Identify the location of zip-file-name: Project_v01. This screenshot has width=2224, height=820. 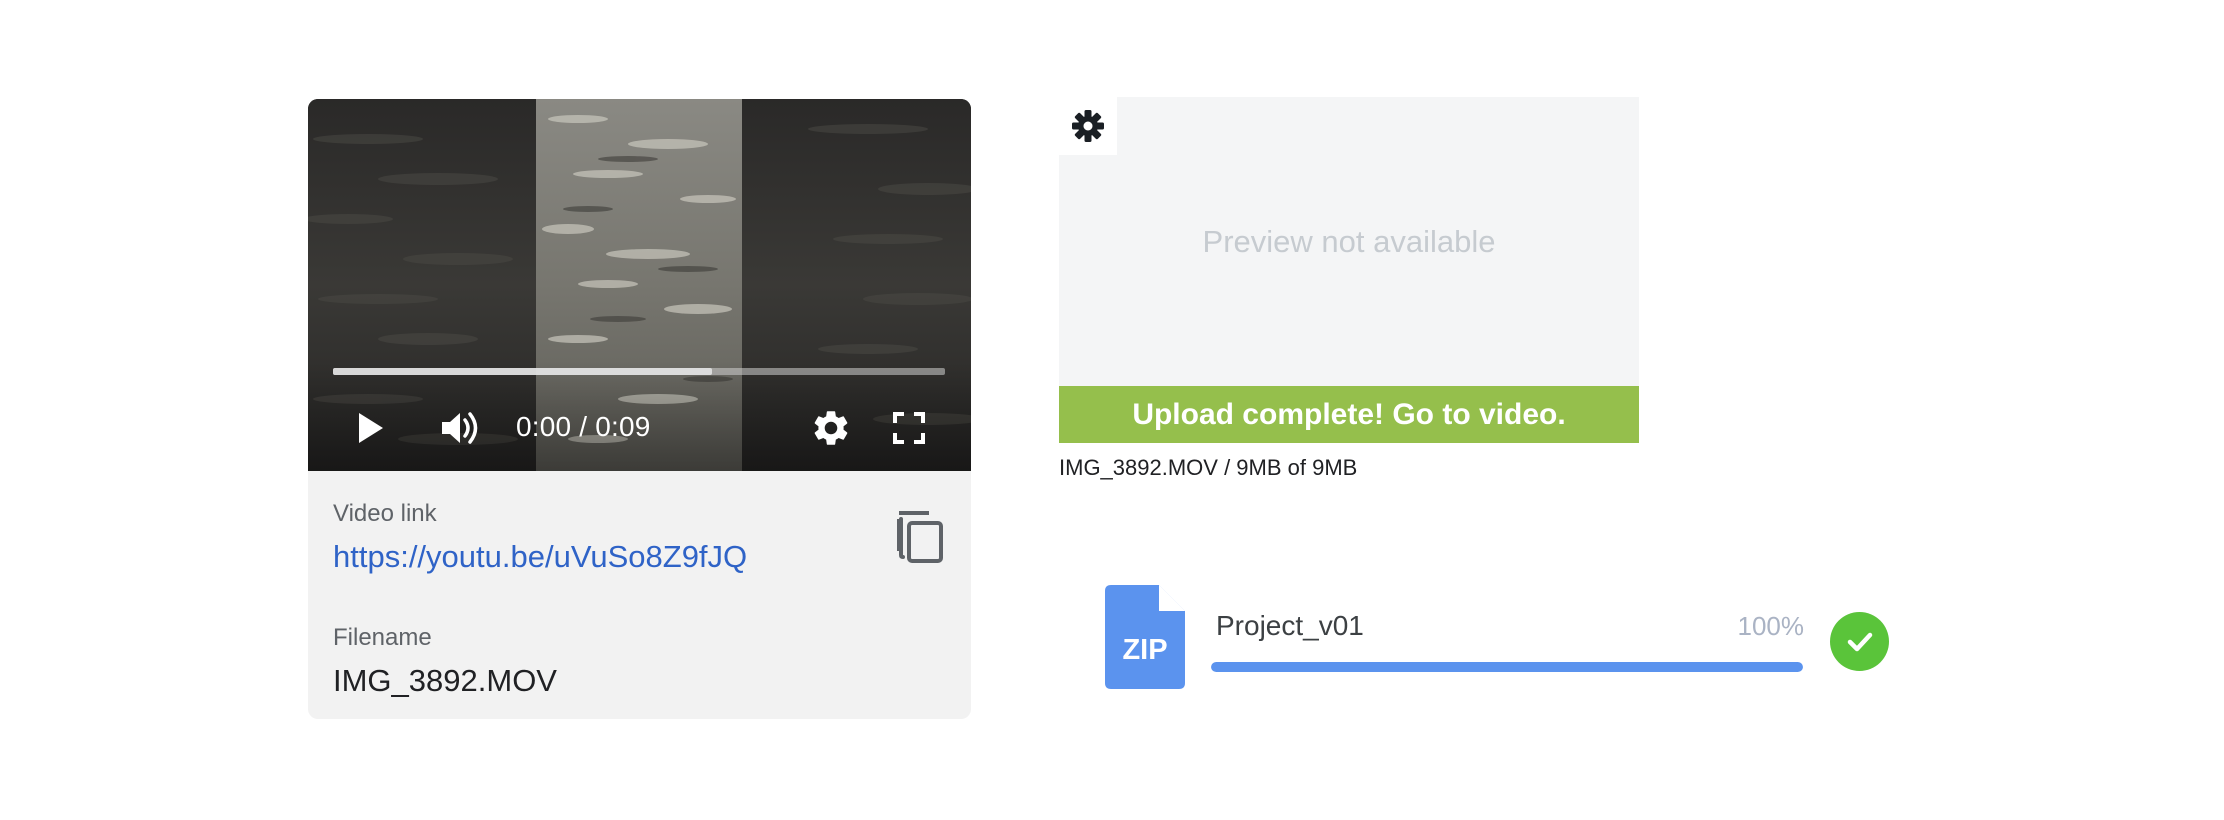
(1290, 625).